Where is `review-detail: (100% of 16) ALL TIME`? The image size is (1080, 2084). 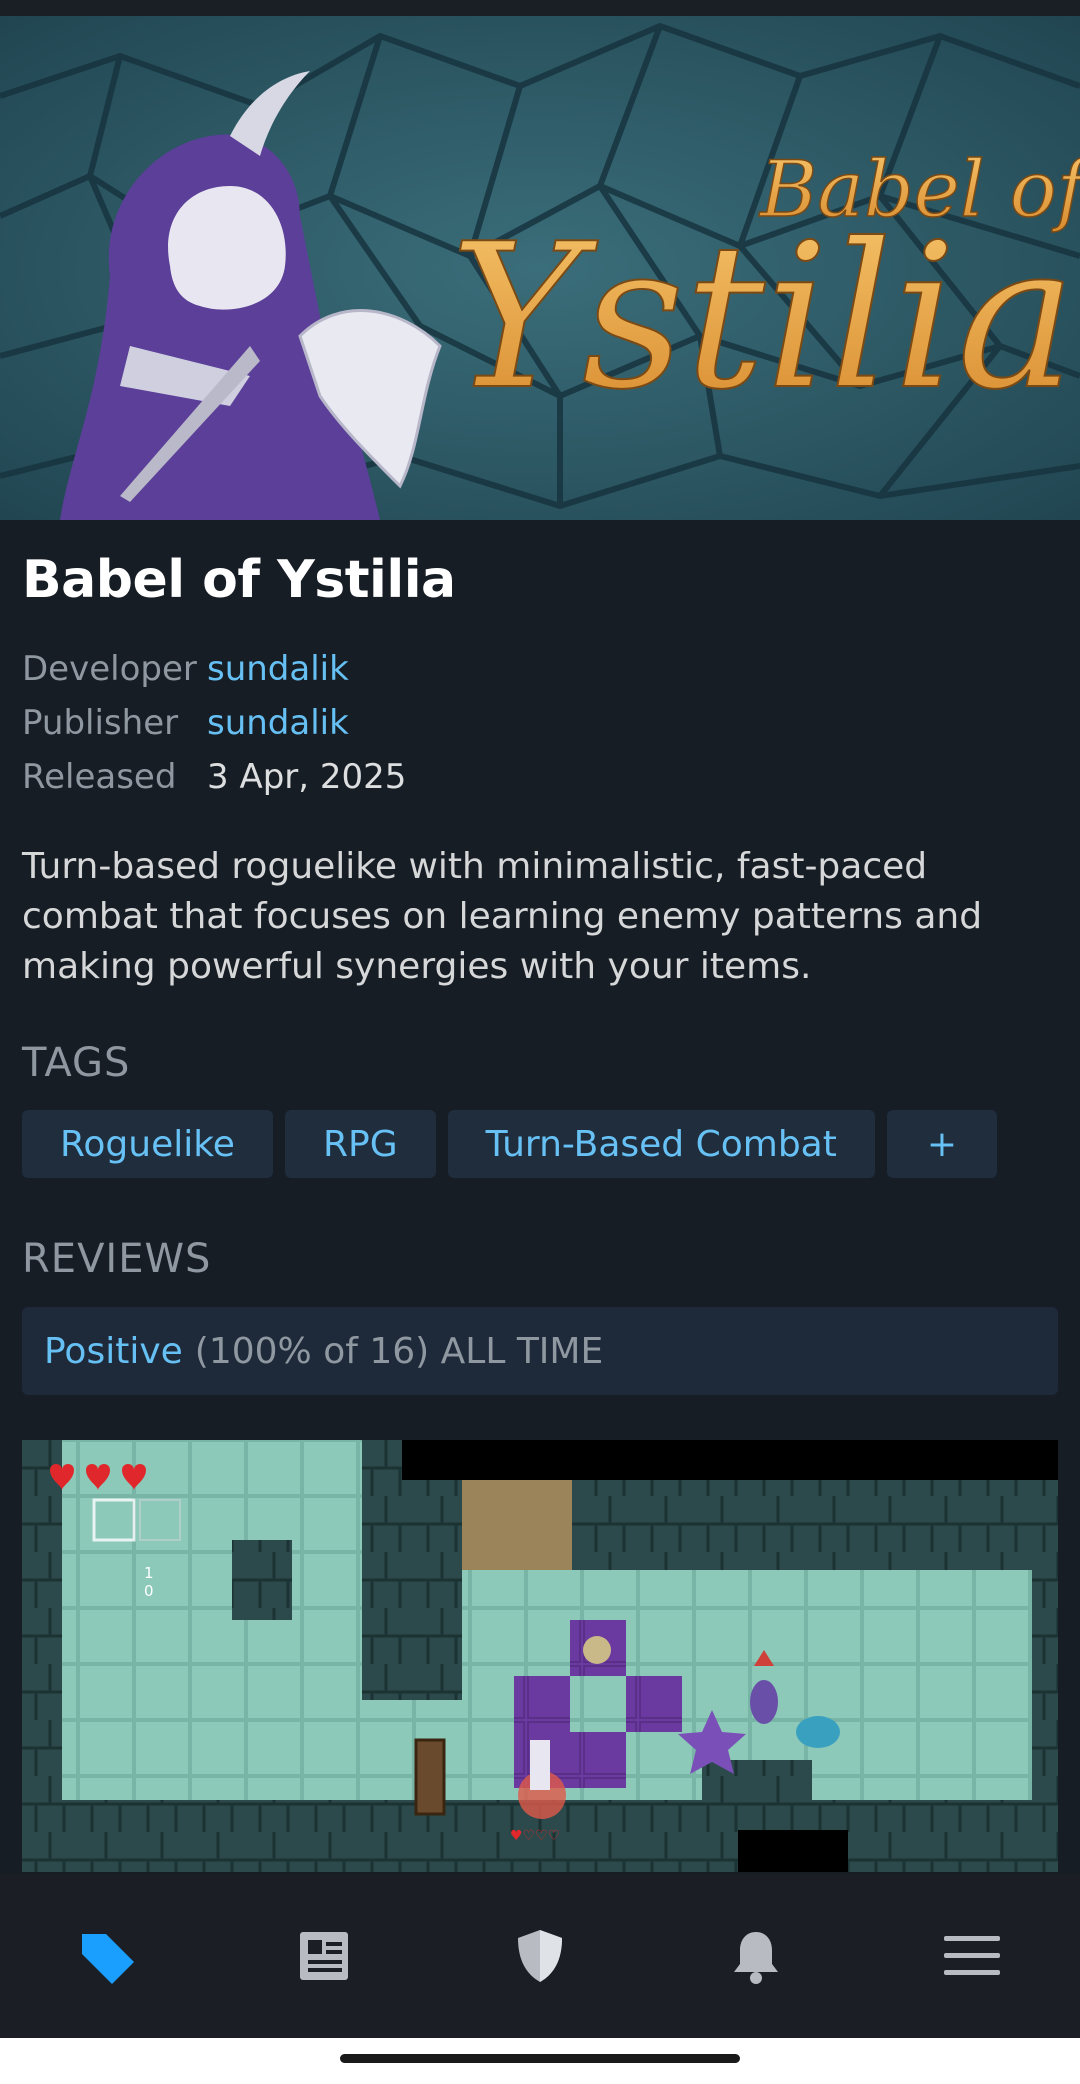
review-detail: (100% of 16) ALL TIME is located at coordinates (399, 1351).